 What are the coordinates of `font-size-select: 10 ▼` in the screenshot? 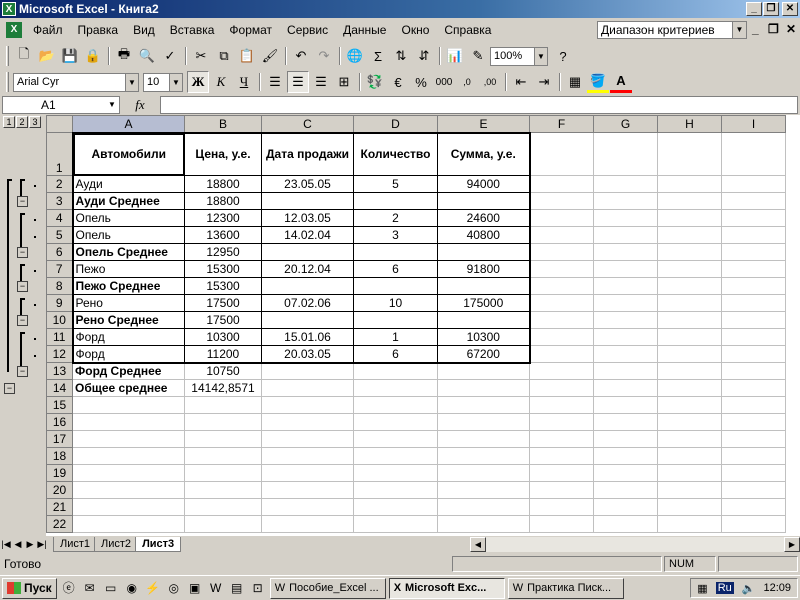 It's located at (163, 82).